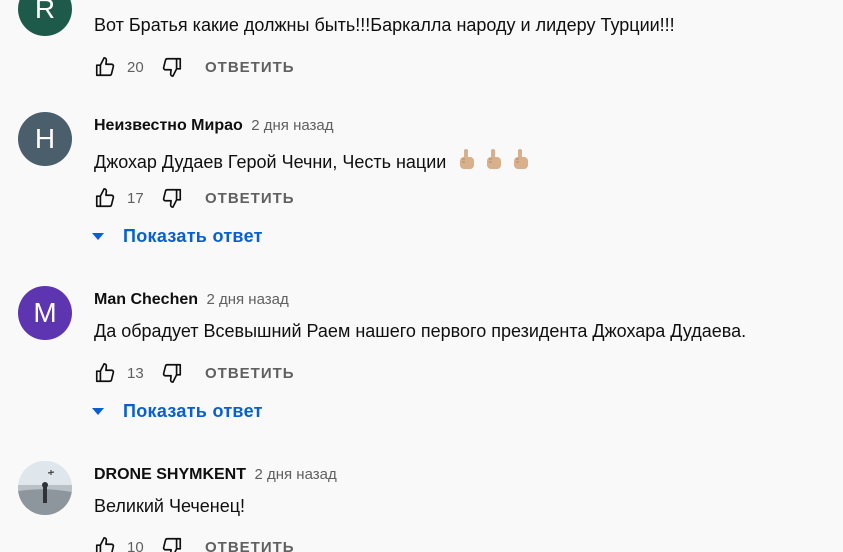 This screenshot has height=552, width=843. I want to click on like-count: 10, so click(135, 545).